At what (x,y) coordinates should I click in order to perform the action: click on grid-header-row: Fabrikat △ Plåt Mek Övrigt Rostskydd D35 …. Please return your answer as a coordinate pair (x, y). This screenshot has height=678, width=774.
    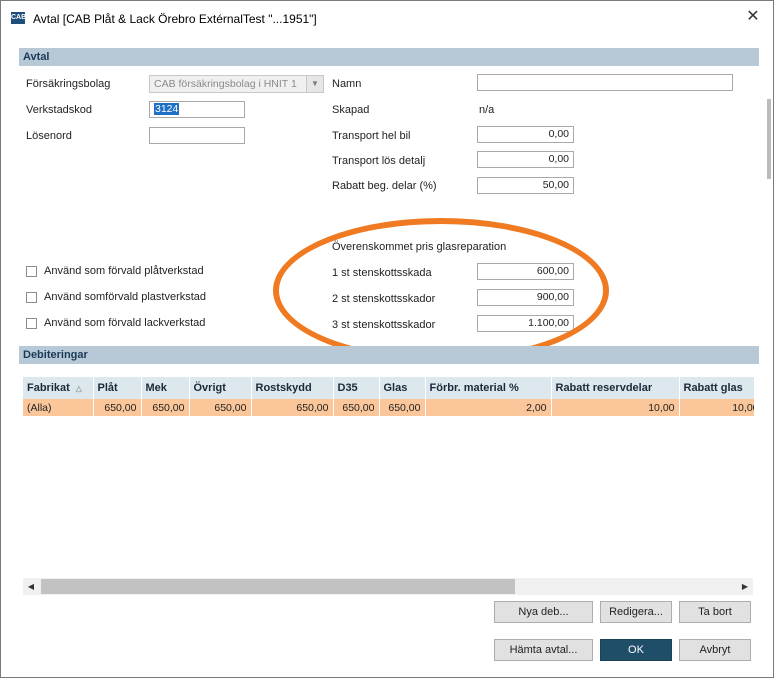
    Looking at the image, I should click on (388, 388).